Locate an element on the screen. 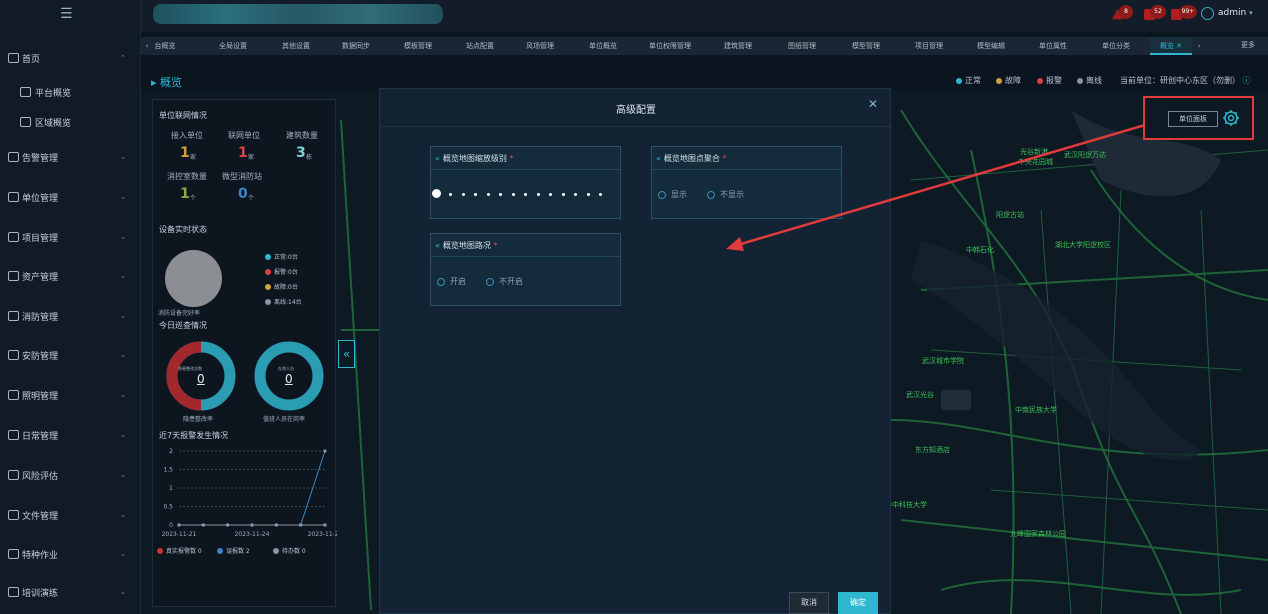 The height and width of the screenshot is (614, 1268). series-legend-item: 待办数 0 is located at coordinates (289, 550).